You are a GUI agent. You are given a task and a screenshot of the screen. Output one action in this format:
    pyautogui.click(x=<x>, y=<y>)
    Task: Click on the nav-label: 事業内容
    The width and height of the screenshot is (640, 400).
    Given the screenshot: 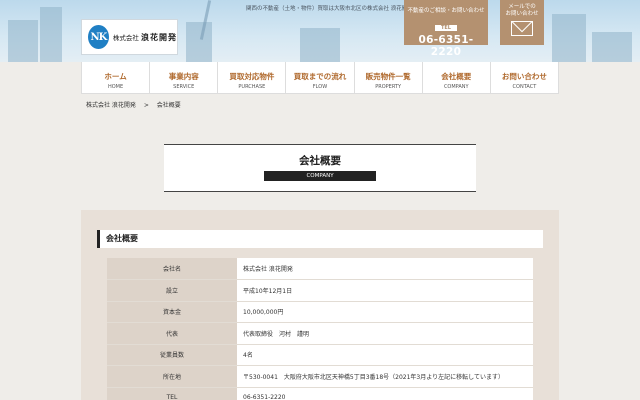 What is the action you would take?
    pyautogui.click(x=183, y=76)
    